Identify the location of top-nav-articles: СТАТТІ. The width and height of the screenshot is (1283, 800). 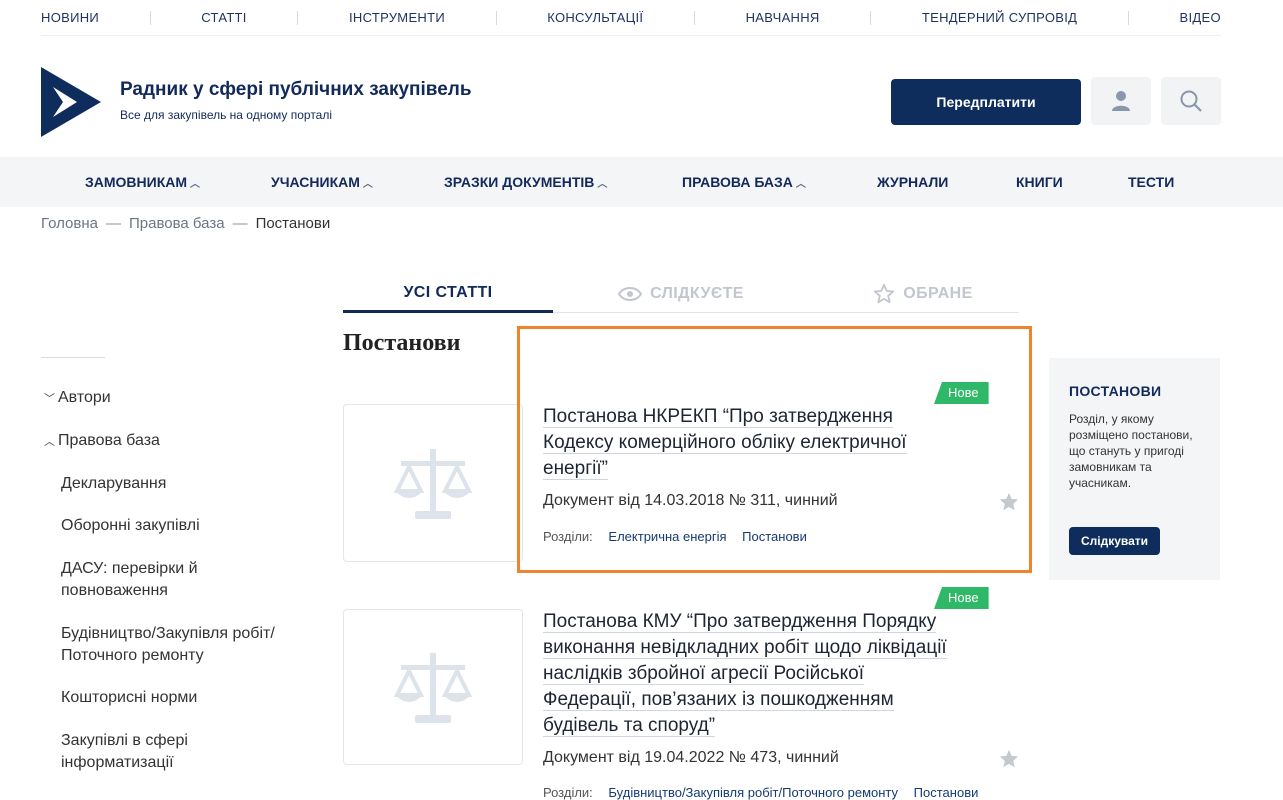
(223, 17).